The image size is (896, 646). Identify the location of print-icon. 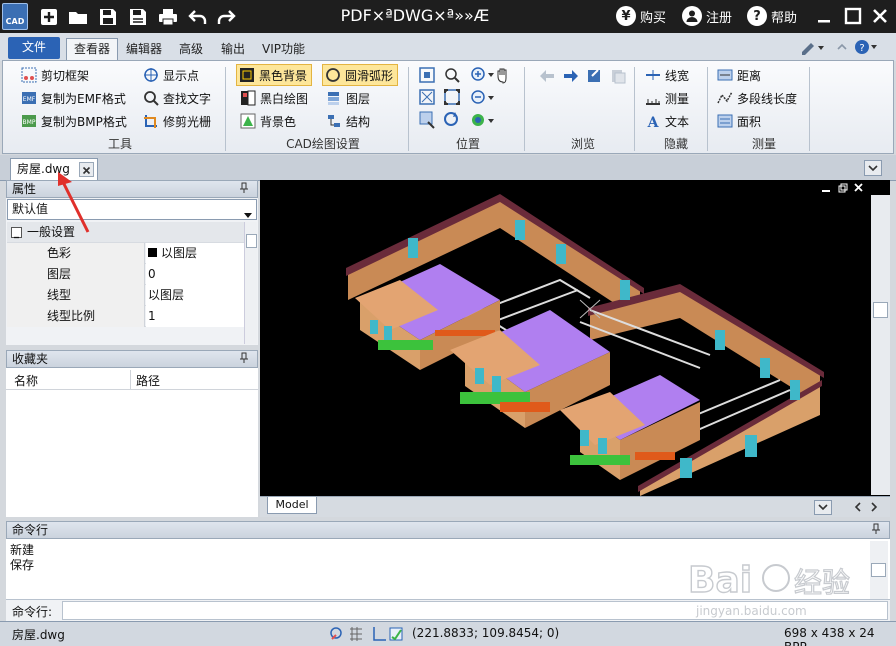
(168, 17).